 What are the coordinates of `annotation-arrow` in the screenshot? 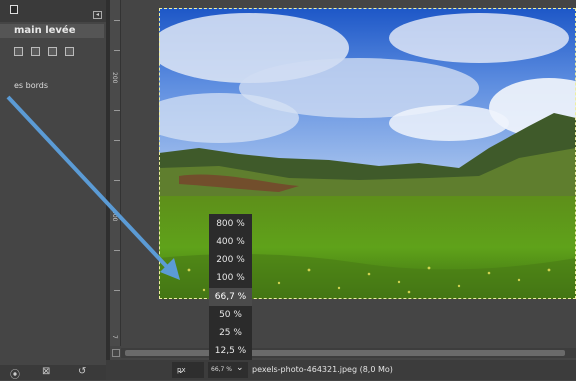 It's located at (93, 187).